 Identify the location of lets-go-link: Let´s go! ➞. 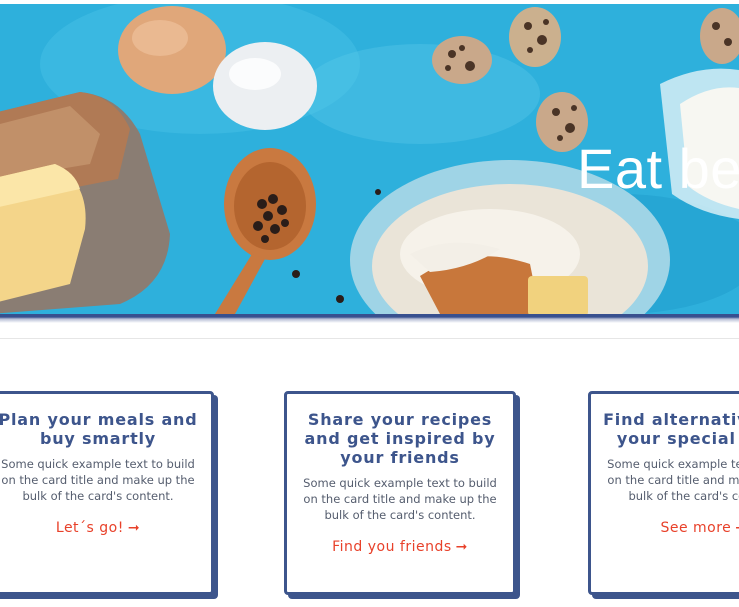
(98, 528).